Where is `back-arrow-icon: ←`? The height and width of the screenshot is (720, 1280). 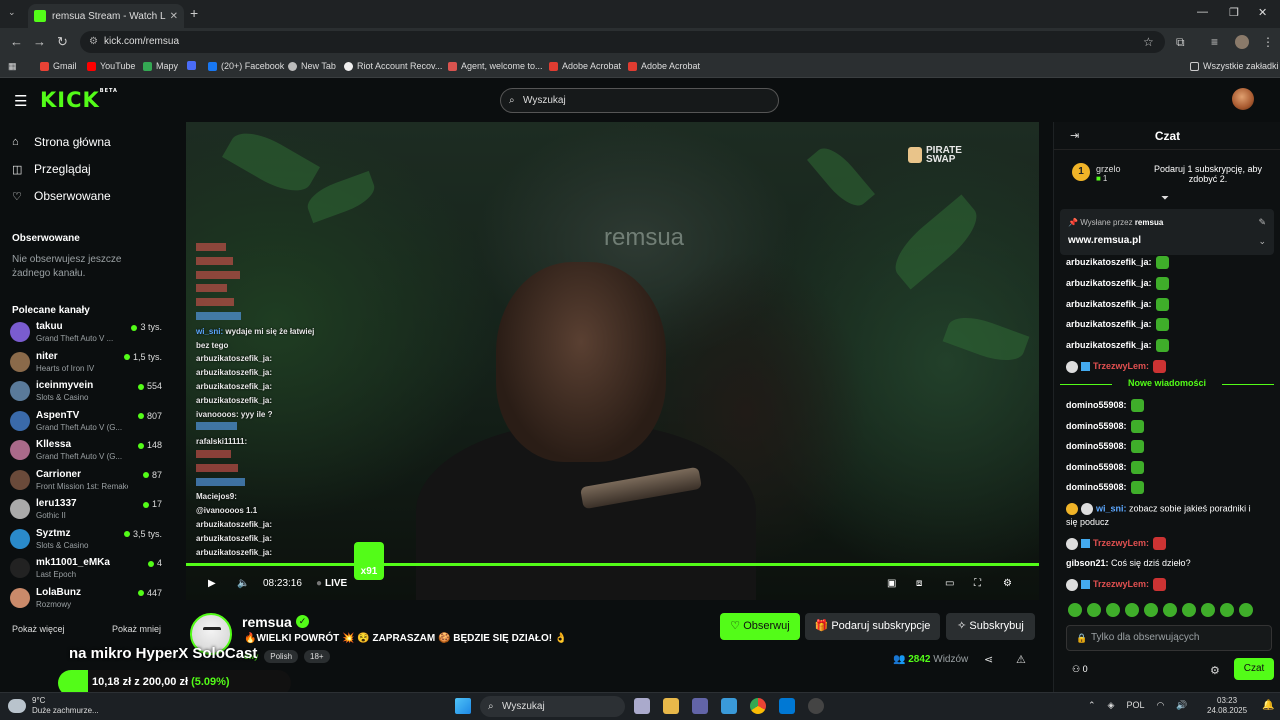
back-arrow-icon: ← is located at coordinates (16, 41).